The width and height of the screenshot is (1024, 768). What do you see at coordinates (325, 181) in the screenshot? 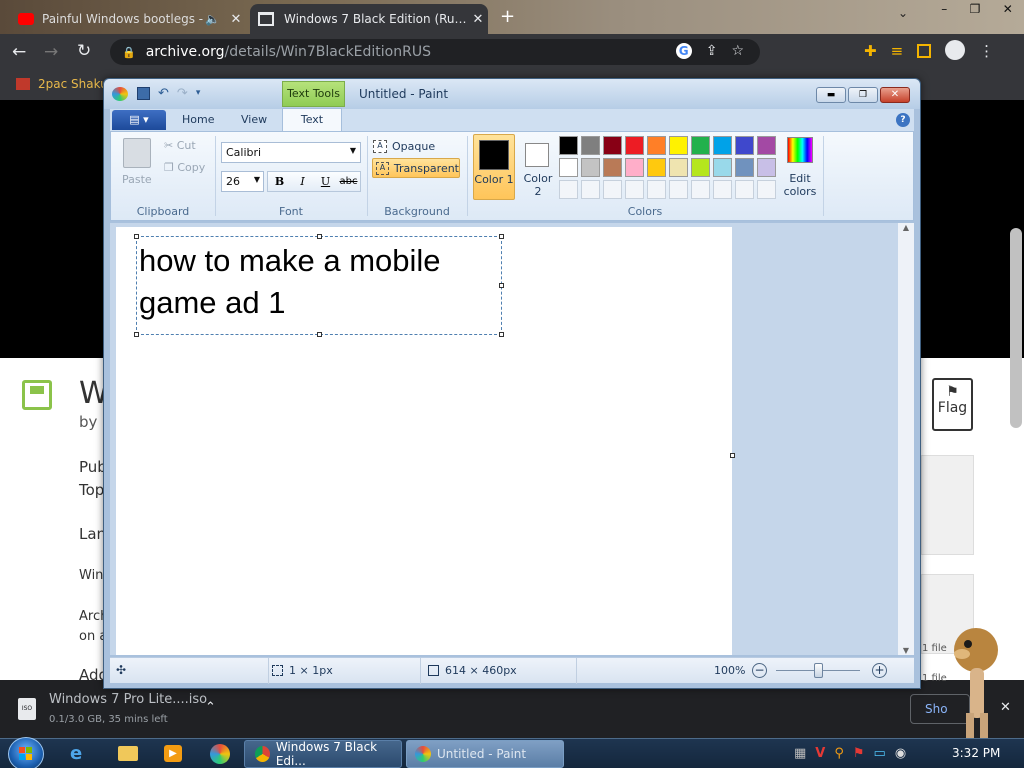
I see `underline-button: U` at bounding box center [325, 181].